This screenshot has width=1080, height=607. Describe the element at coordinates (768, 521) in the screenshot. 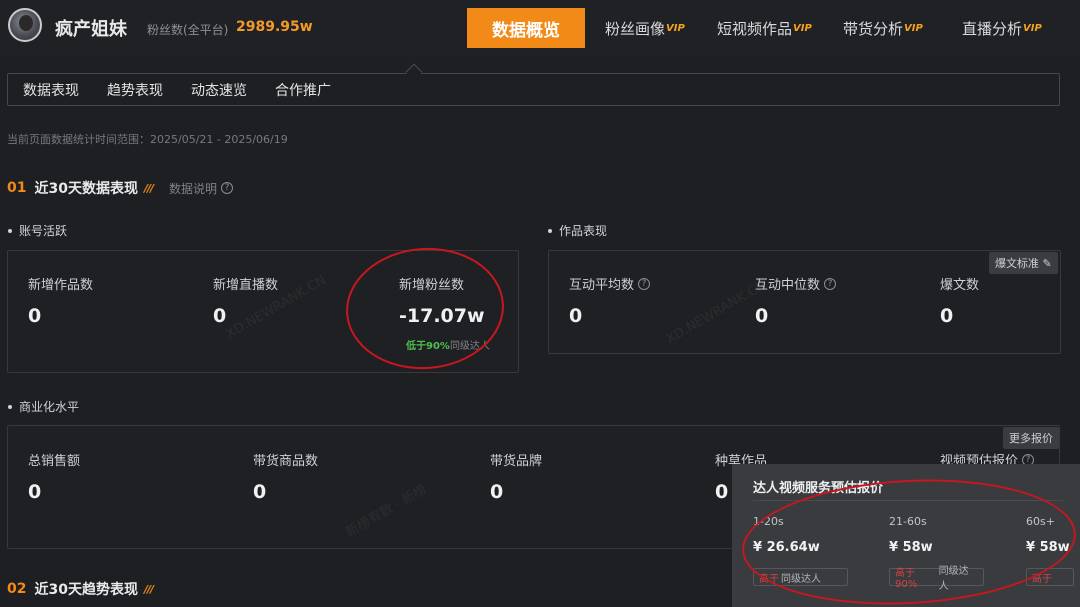

I see `quote-duration: 1-20s` at that location.